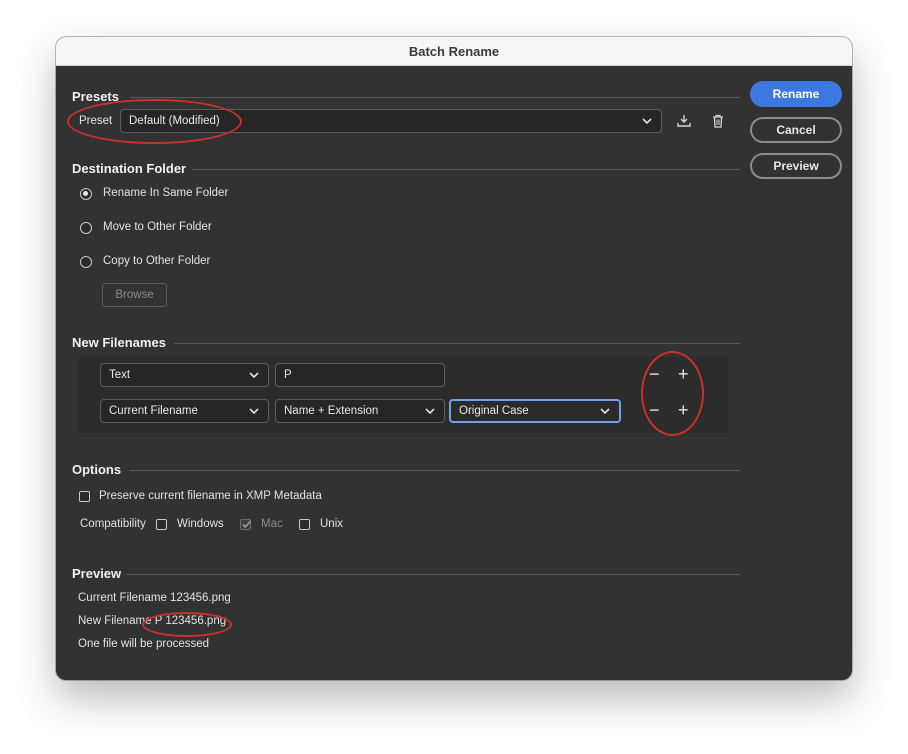  I want to click on preview-button: Preview, so click(796, 166).